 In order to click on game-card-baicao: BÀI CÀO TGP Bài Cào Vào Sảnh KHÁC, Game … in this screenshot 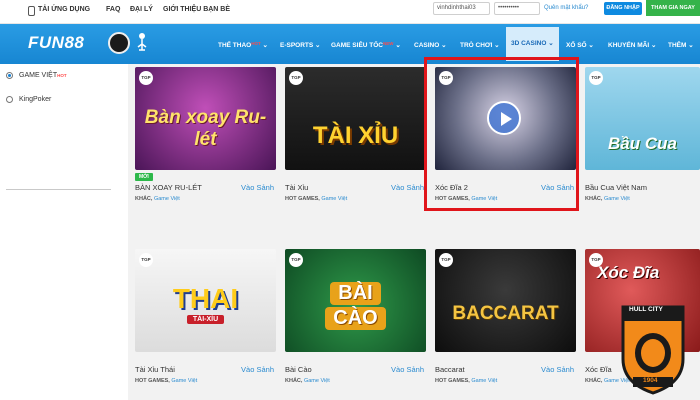, I will do `click(355, 320)`.